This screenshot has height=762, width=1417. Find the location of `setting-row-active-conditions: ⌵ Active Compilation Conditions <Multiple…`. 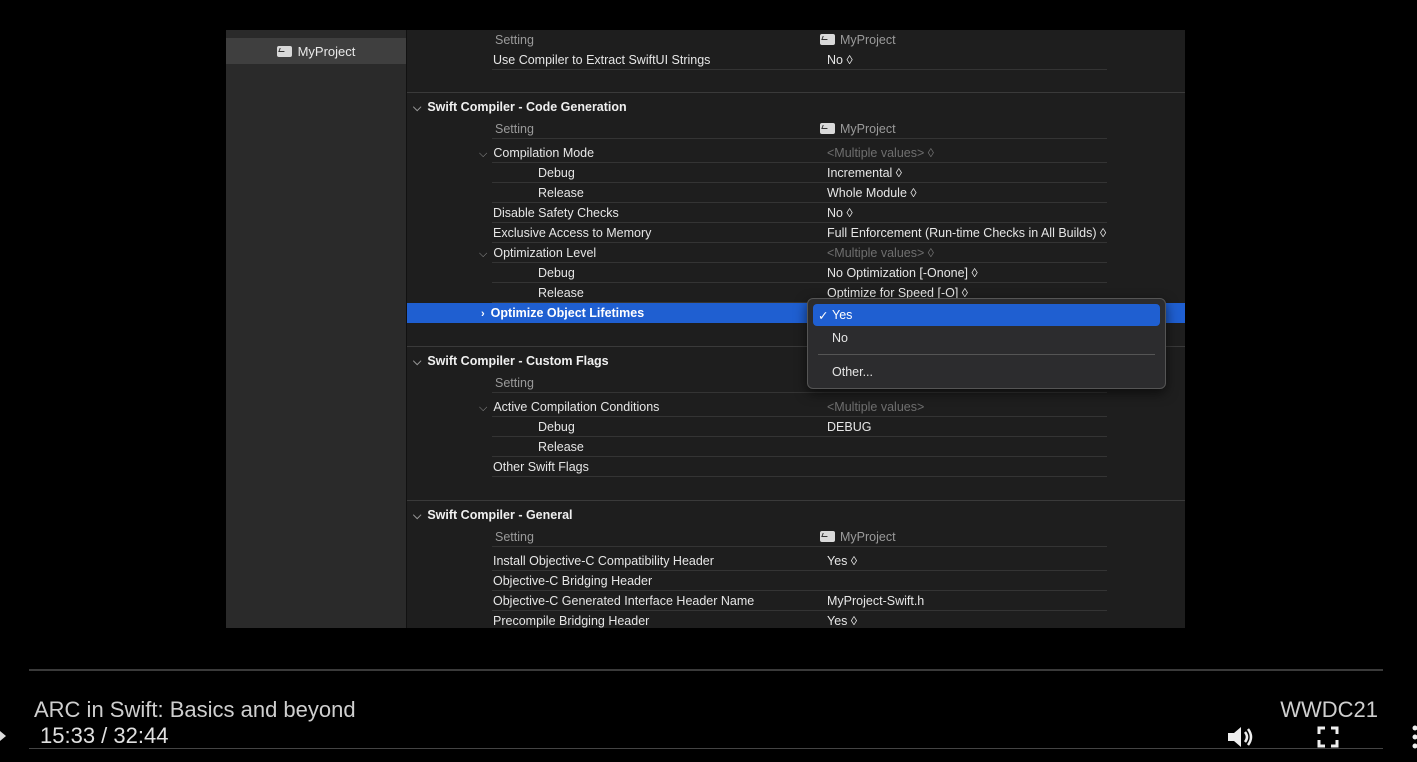

setting-row-active-conditions: ⌵ Active Compilation Conditions <Multiple… is located at coordinates (796, 407).